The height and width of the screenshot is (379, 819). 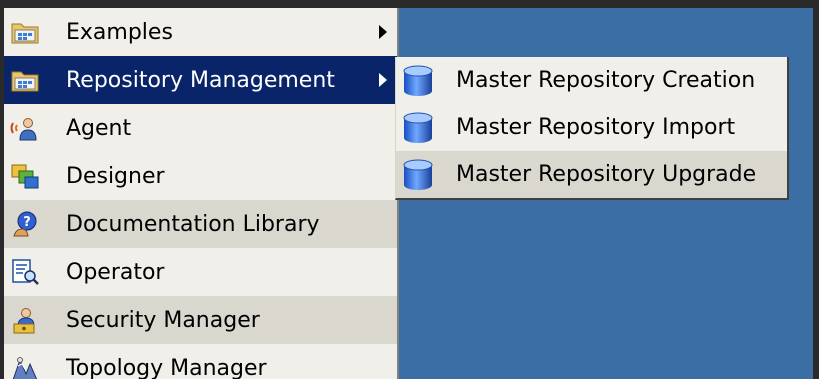 I want to click on submenu-item-label: Master Repository Creation, so click(x=606, y=80).